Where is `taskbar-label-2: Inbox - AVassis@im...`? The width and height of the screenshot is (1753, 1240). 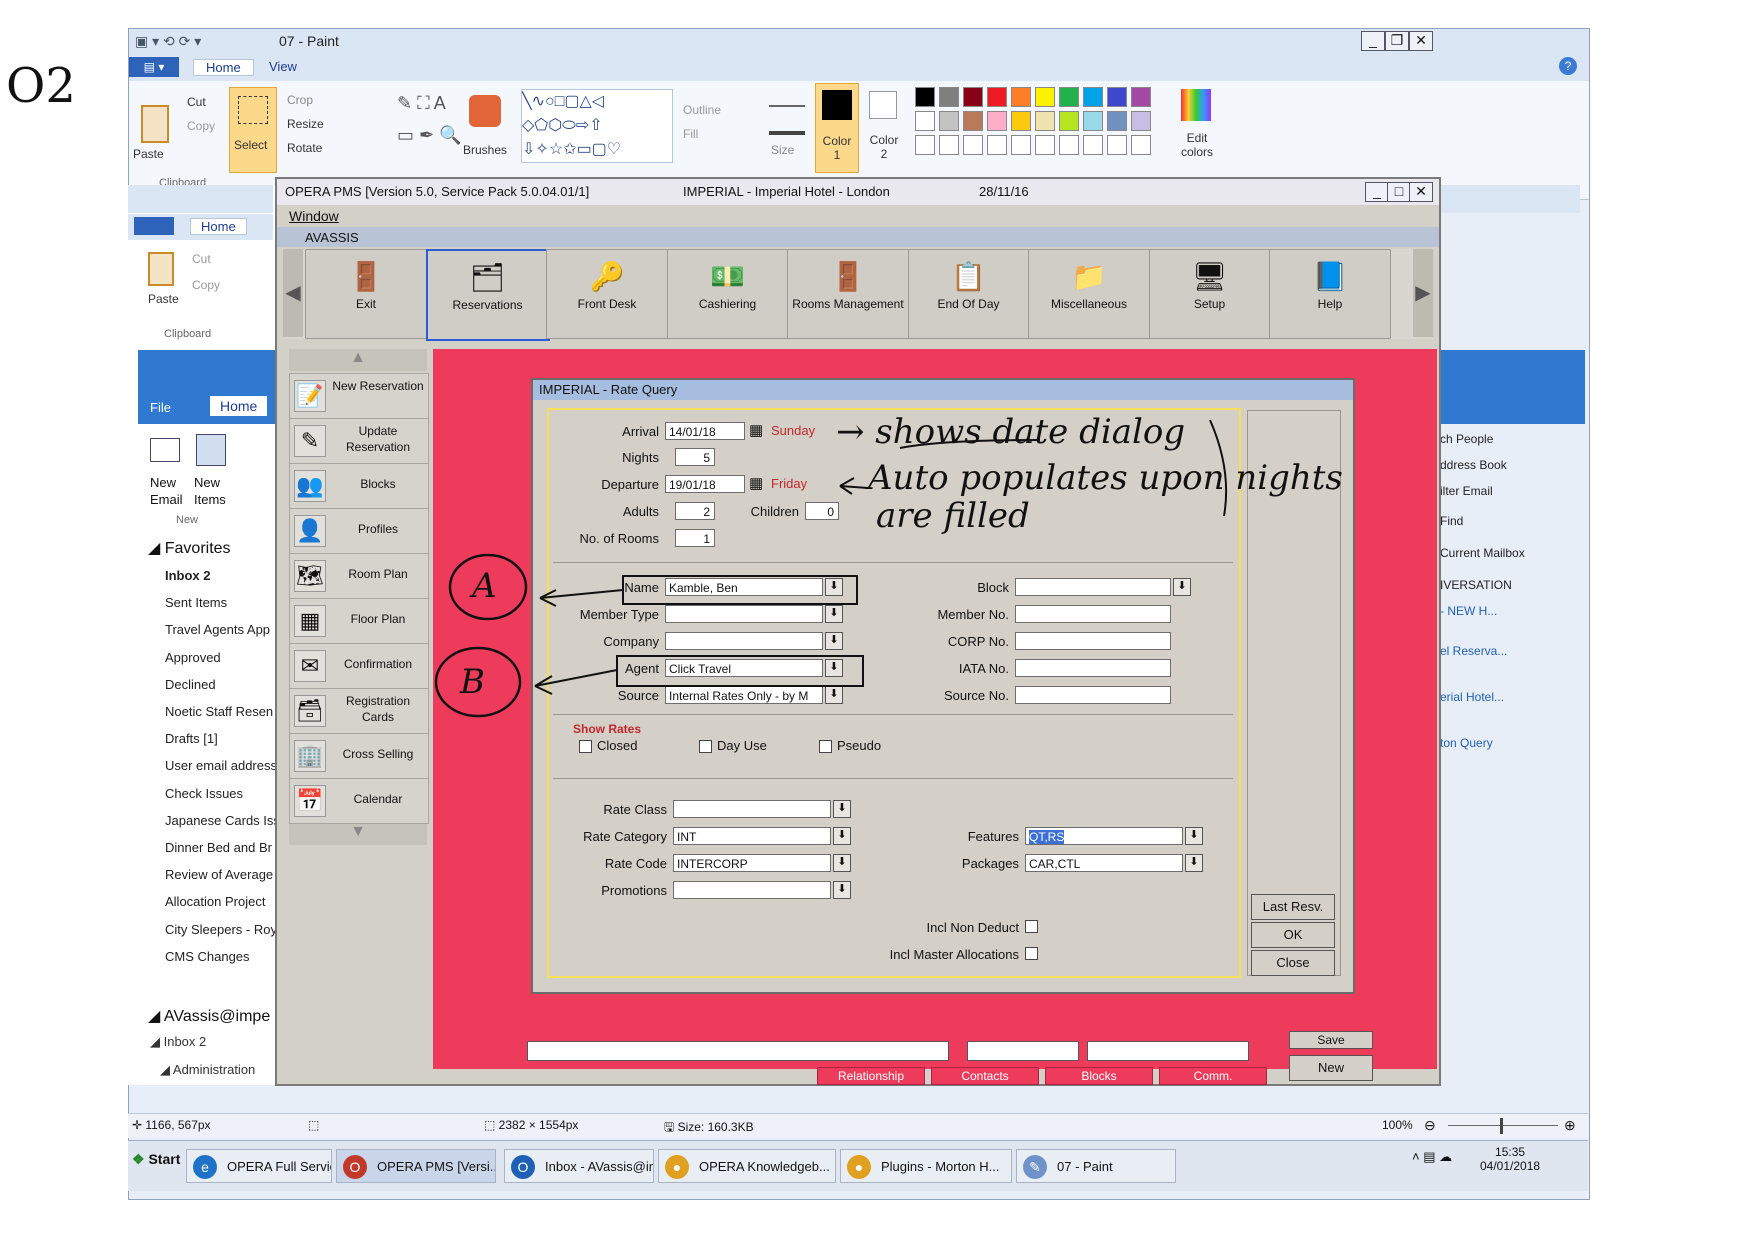
taskbar-label-2: Inbox - AVassis@im... is located at coordinates (599, 1166).